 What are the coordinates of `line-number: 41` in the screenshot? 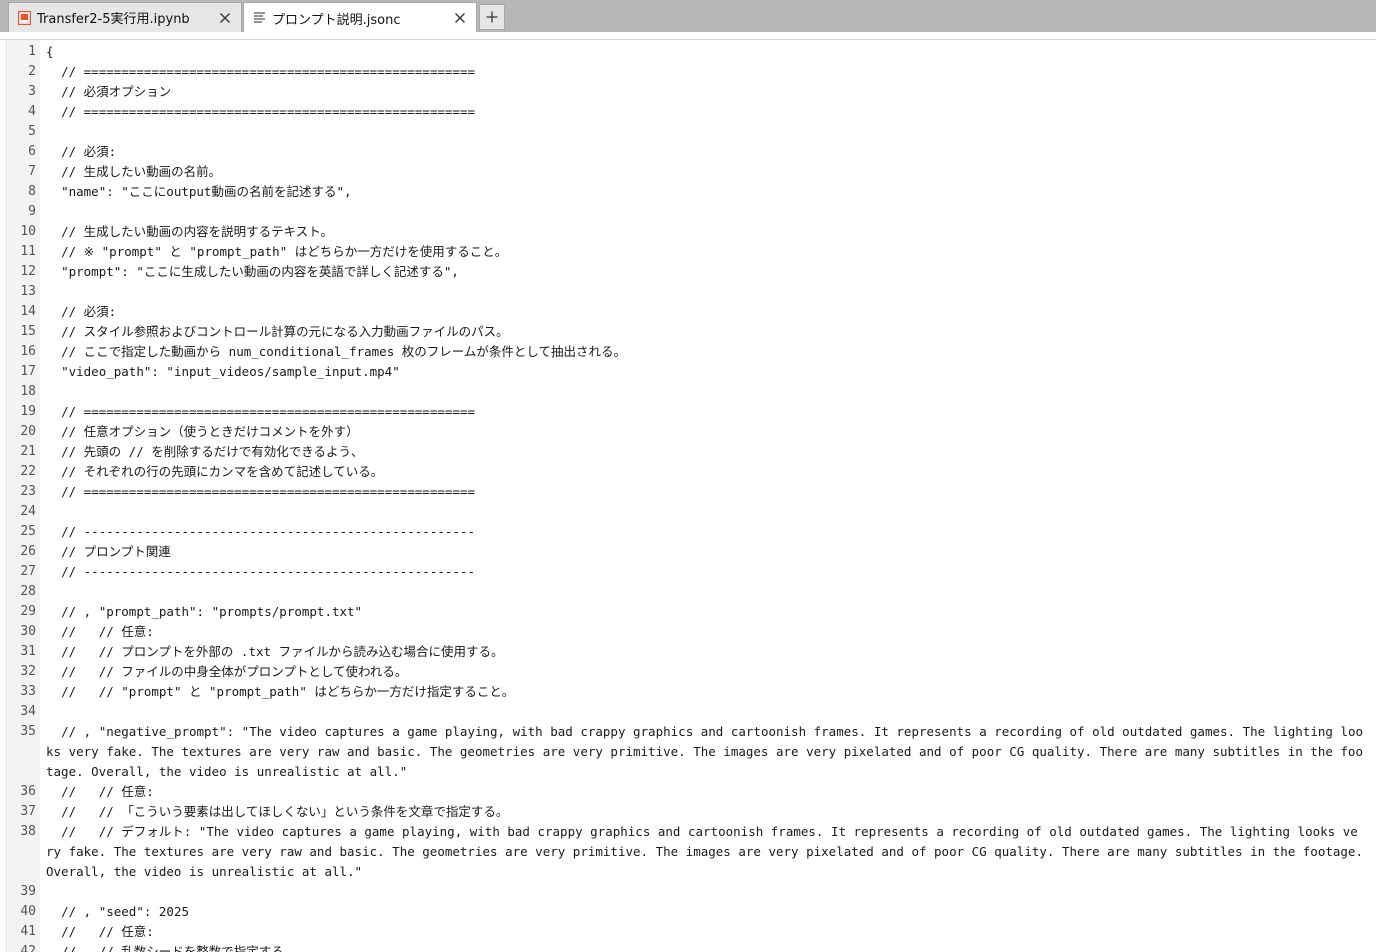 It's located at (28, 931).